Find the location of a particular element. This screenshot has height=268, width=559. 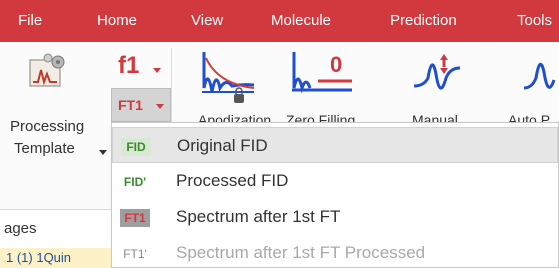

menu-home: Home is located at coordinates (117, 21).